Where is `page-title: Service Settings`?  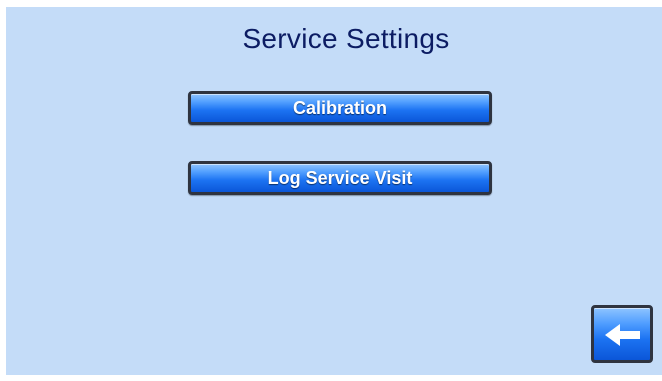
page-title: Service Settings is located at coordinates (346, 38).